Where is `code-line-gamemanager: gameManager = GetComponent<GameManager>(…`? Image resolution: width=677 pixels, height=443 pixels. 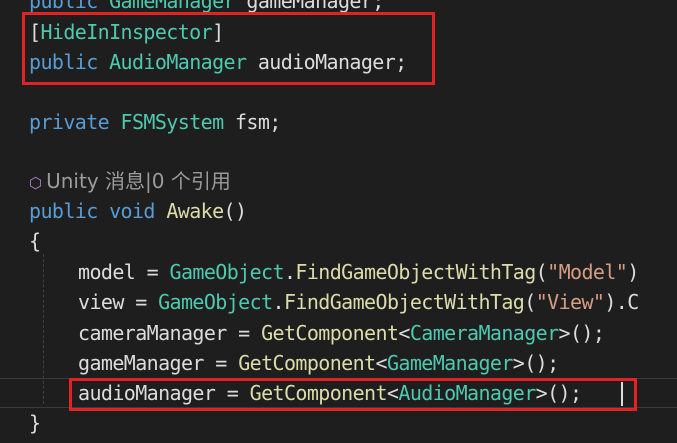
code-line-gamemanager: gameManager = GetComponent<GameManager>(… is located at coordinates (318, 363).